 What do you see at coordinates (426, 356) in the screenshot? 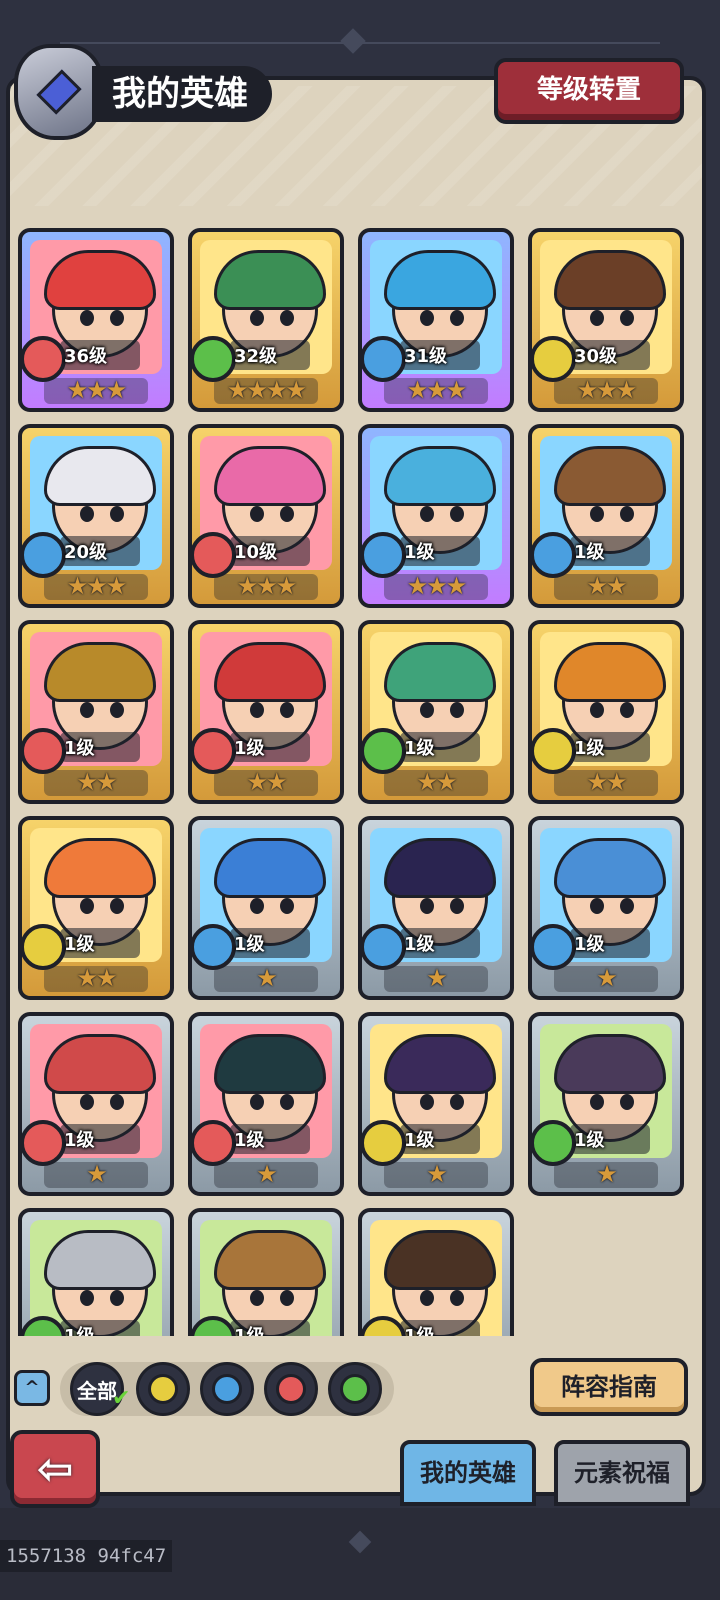
I see `hero-level: 31级` at bounding box center [426, 356].